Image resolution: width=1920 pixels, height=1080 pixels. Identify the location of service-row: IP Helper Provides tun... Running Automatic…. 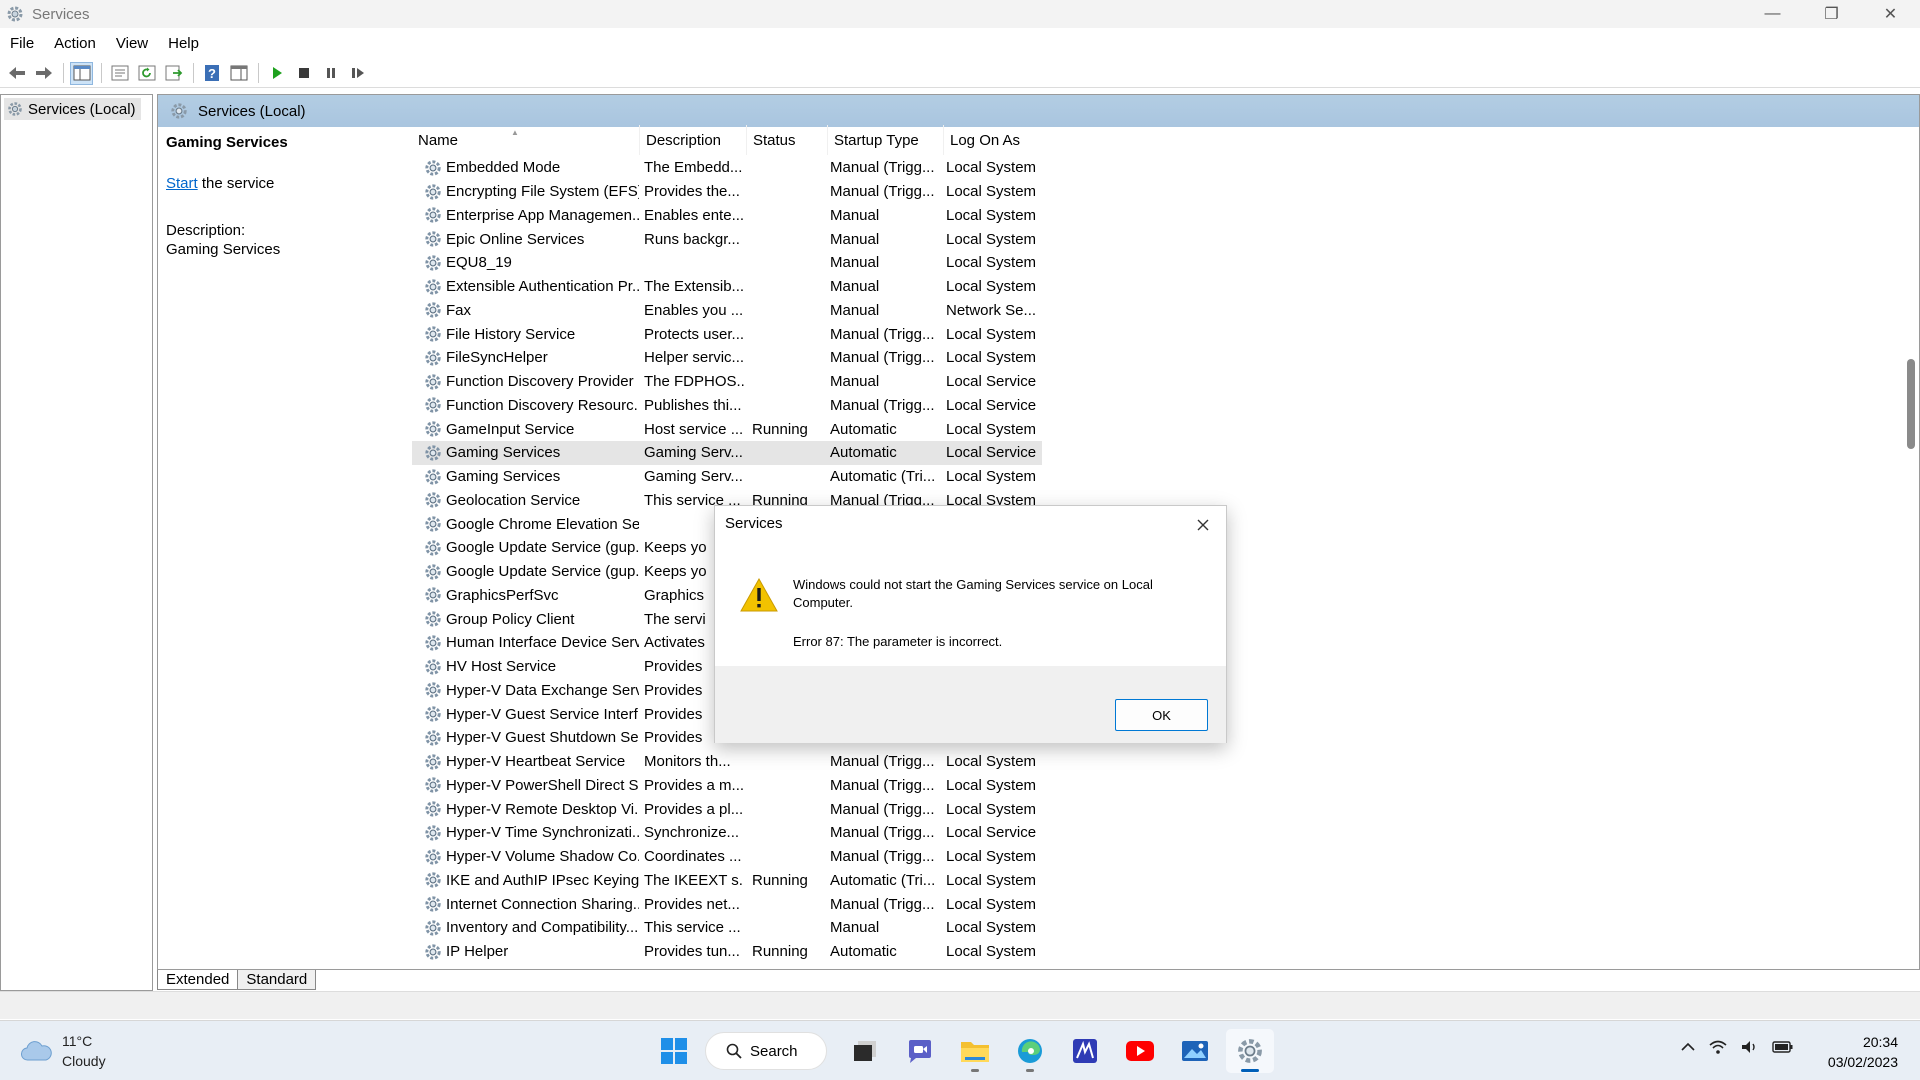
(727, 952).